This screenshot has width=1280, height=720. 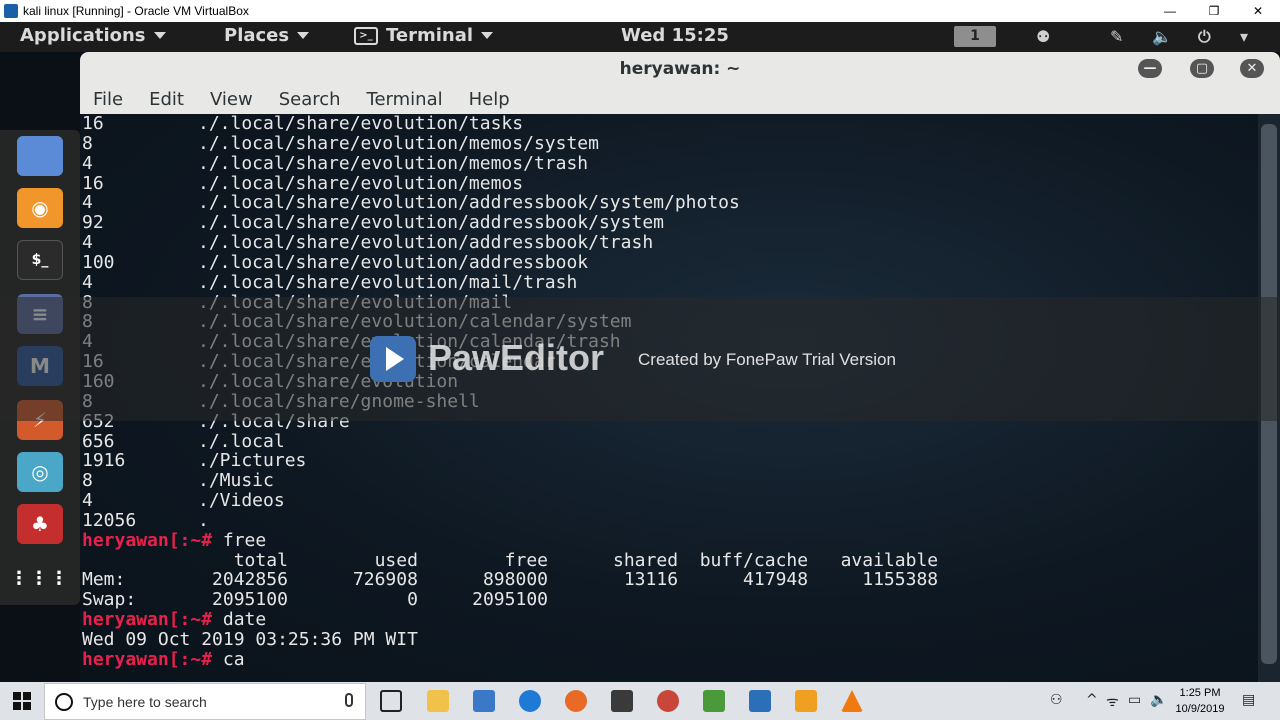 What do you see at coordinates (93, 123) in the screenshot?
I see `du-size: 16` at bounding box center [93, 123].